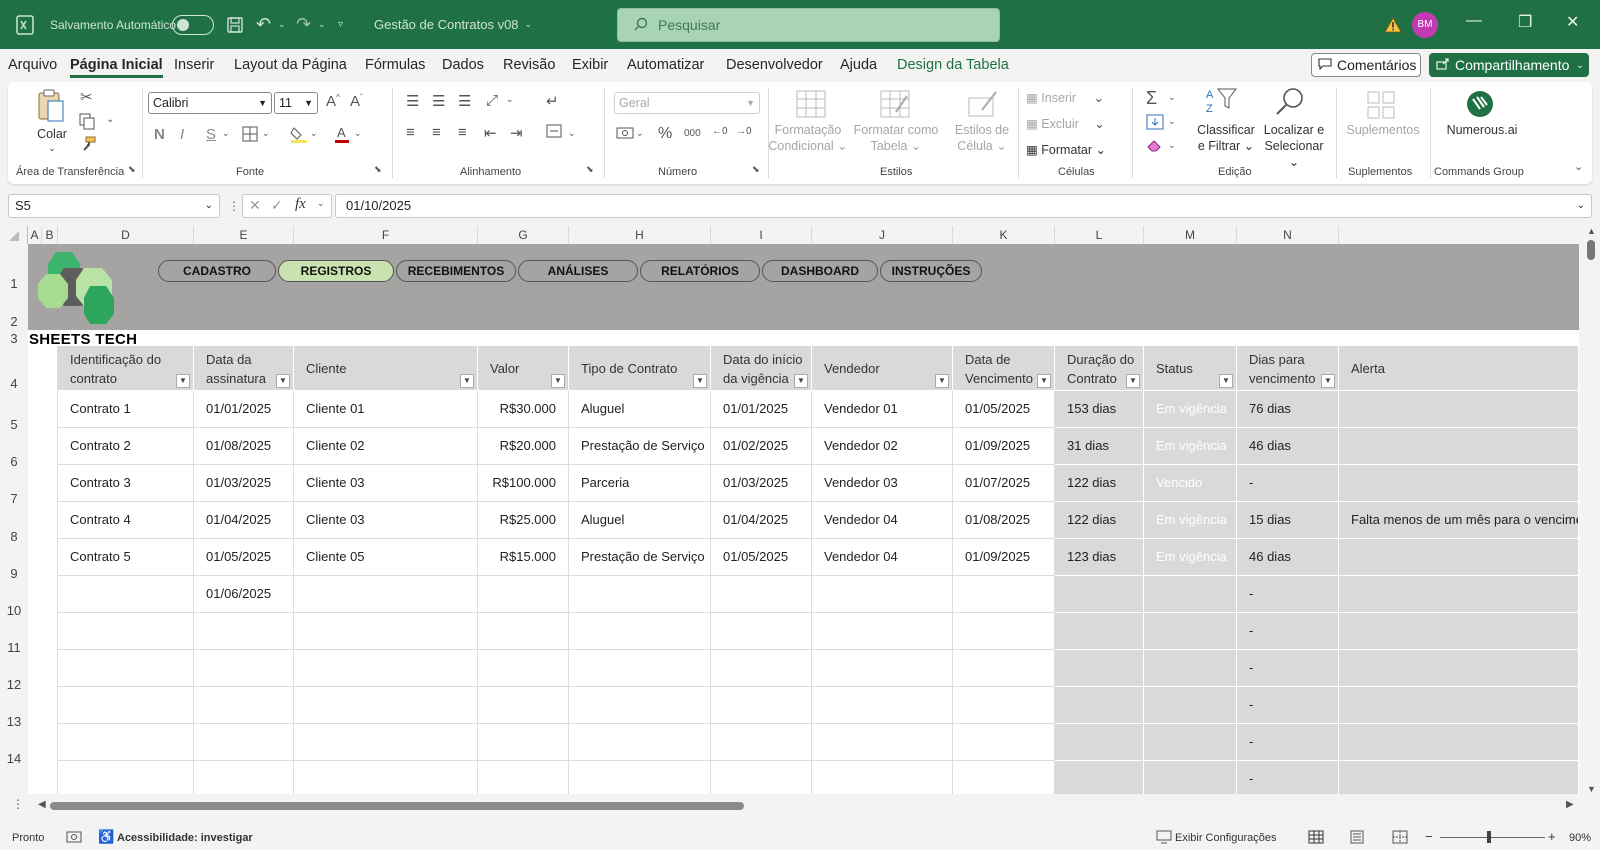 The height and width of the screenshot is (850, 1600). I want to click on align-top-icon: ☰, so click(412, 101).